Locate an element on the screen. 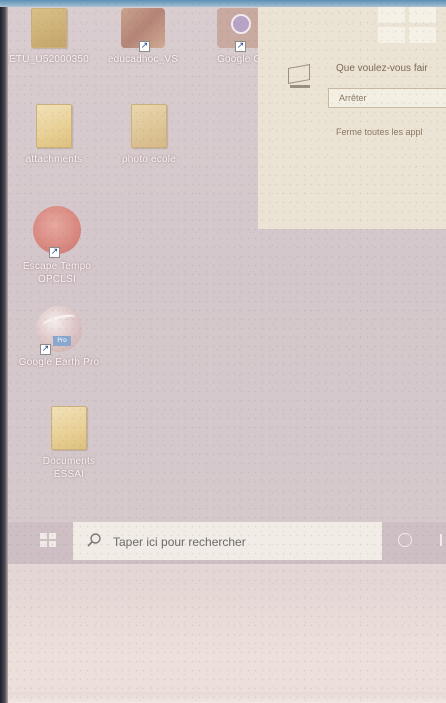  desktop-icon-documents-essai: Documents ESSAI is located at coordinates (69, 443).